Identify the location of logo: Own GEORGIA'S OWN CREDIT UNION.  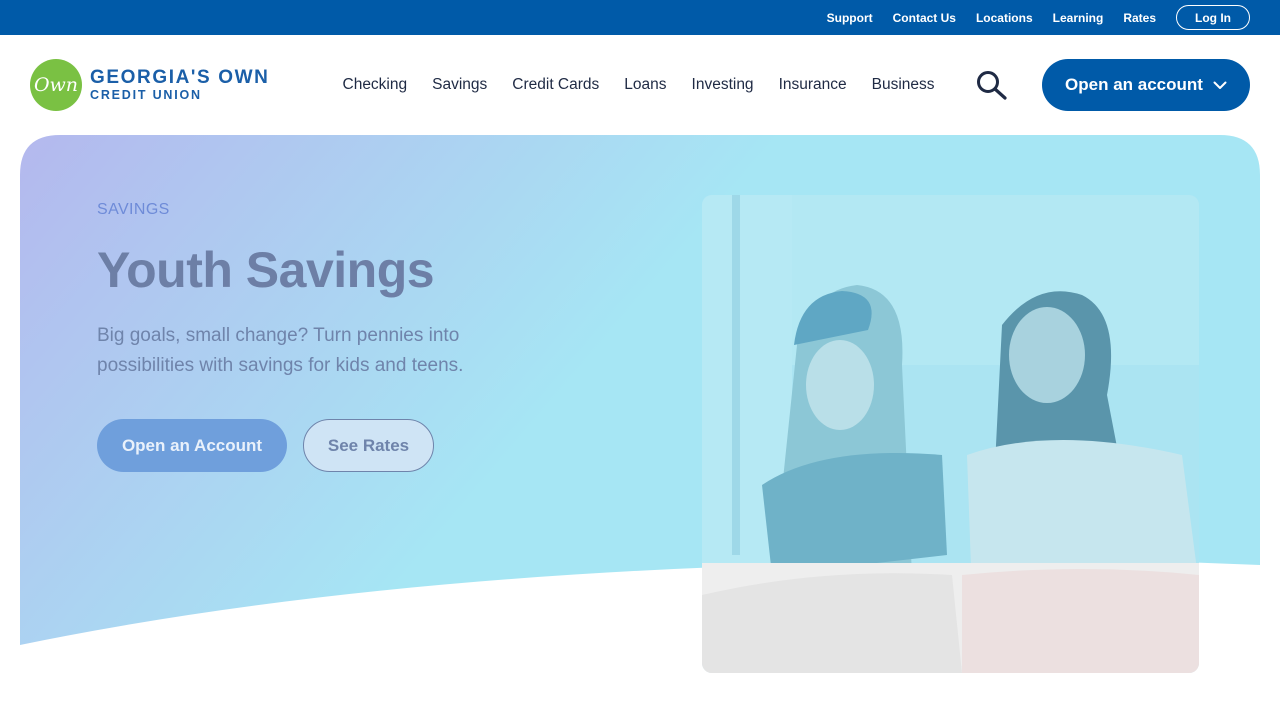
(149, 85).